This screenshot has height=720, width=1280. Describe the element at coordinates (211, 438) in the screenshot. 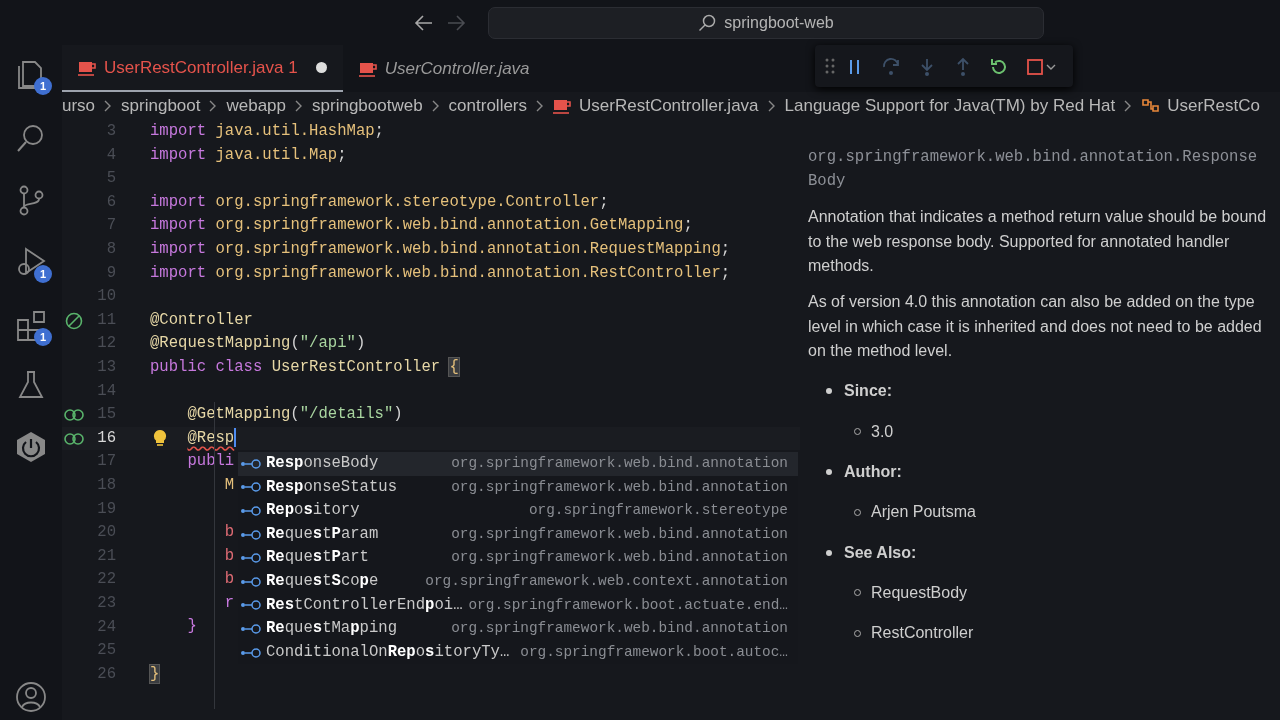

I see `code-line: @Resp` at that location.